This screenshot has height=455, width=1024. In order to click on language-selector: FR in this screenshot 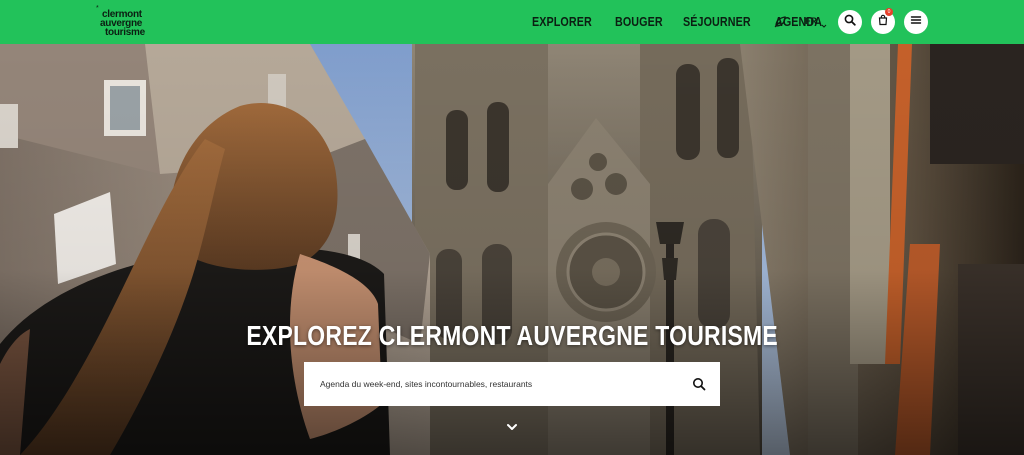, I will do `click(816, 22)`.